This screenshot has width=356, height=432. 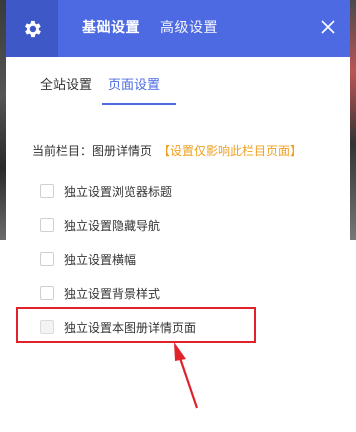 I want to click on current-column-info: 当前栏目：图册详情页 【设置仅影响此栏目页面】, so click(x=167, y=150).